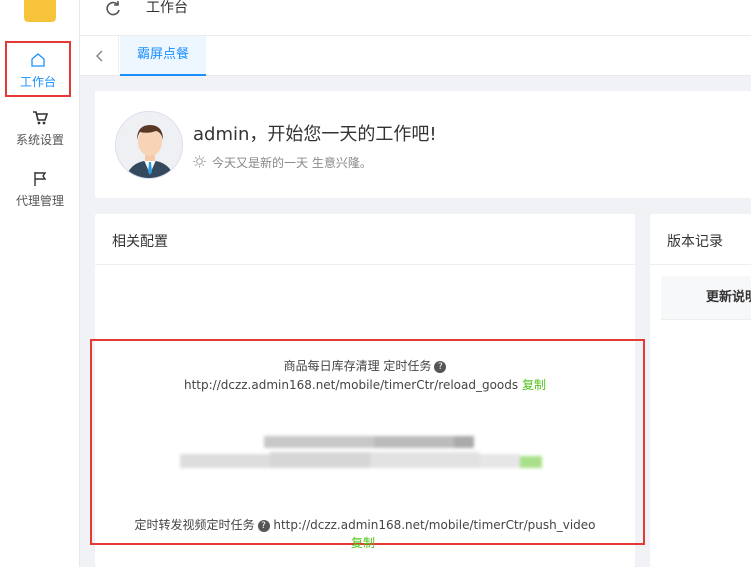 The image size is (751, 567). What do you see at coordinates (357, 366) in the screenshot?
I see `task1-title: 商品每日库存清理 定时任务` at bounding box center [357, 366].